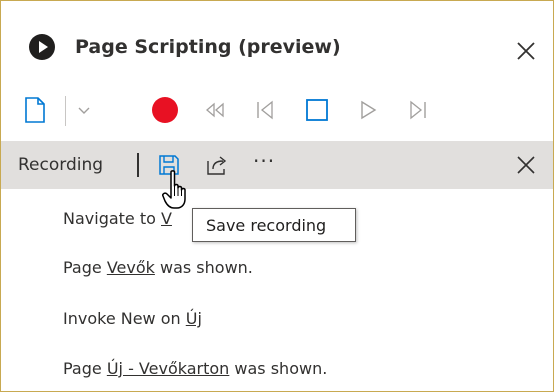 The height and width of the screenshot is (392, 554). What do you see at coordinates (526, 51) in the screenshot?
I see `close-pane-icon` at bounding box center [526, 51].